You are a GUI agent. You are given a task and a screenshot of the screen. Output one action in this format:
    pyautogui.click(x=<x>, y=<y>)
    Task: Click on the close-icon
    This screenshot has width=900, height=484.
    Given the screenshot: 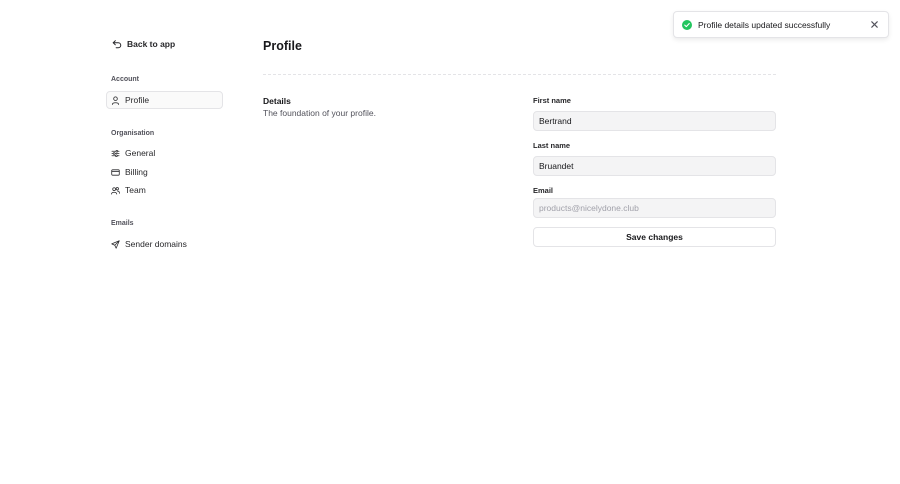 What is the action you would take?
    pyautogui.click(x=874, y=24)
    